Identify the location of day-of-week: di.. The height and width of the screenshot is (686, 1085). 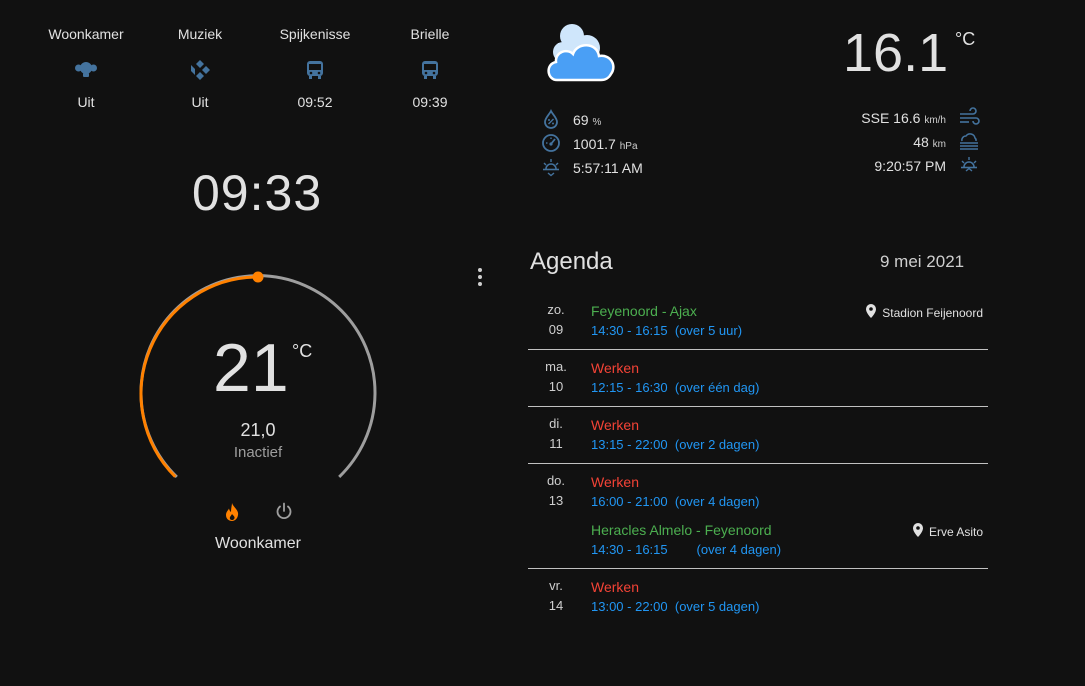
(556, 423).